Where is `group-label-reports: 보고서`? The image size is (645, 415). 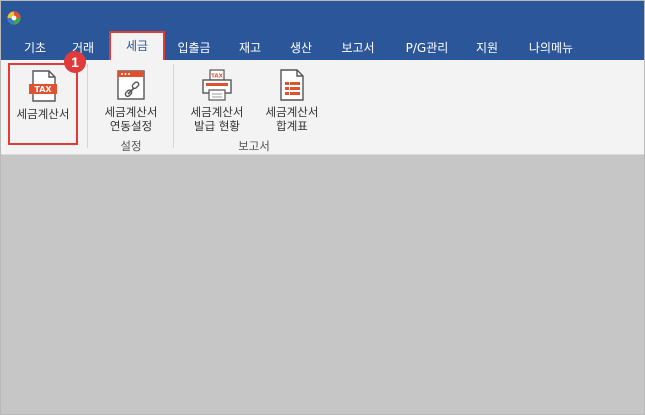
group-label-reports: 보고서 is located at coordinates (254, 146).